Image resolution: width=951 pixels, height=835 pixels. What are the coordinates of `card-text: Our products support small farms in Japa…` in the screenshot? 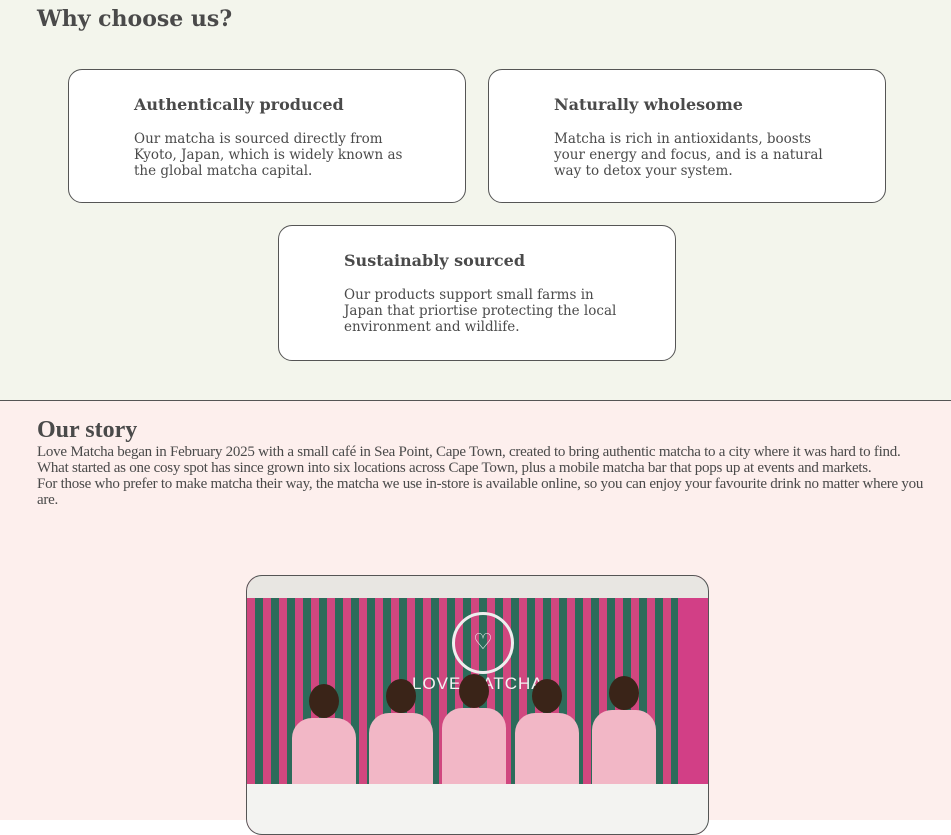 It's located at (480, 311).